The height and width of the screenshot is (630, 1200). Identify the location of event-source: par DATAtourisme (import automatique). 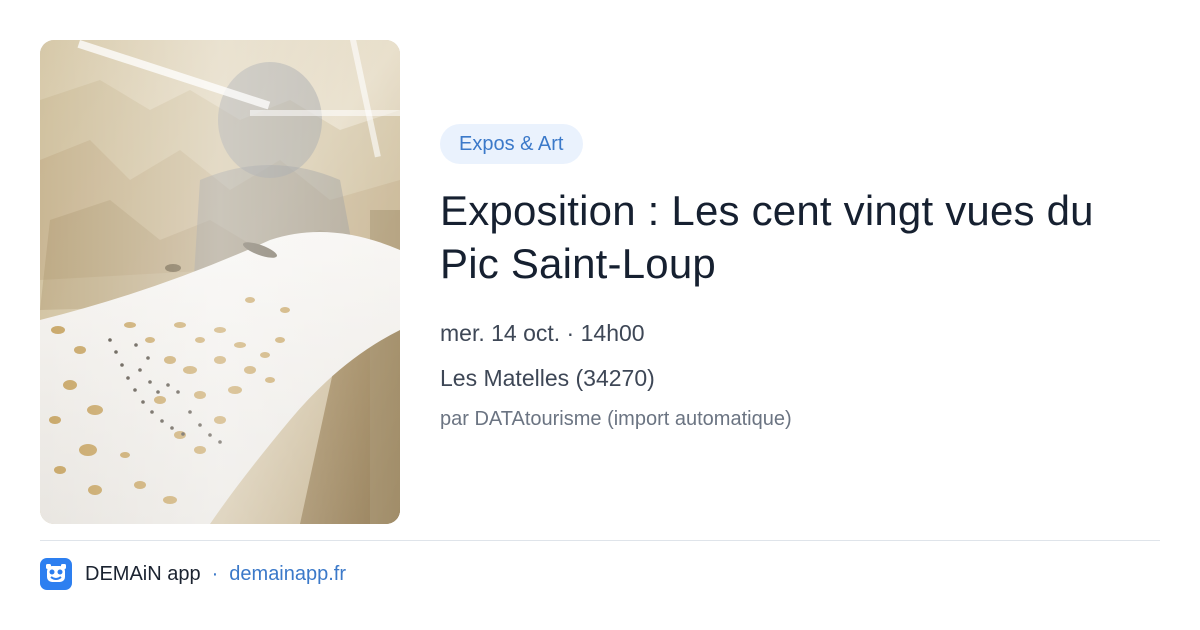
(616, 419).